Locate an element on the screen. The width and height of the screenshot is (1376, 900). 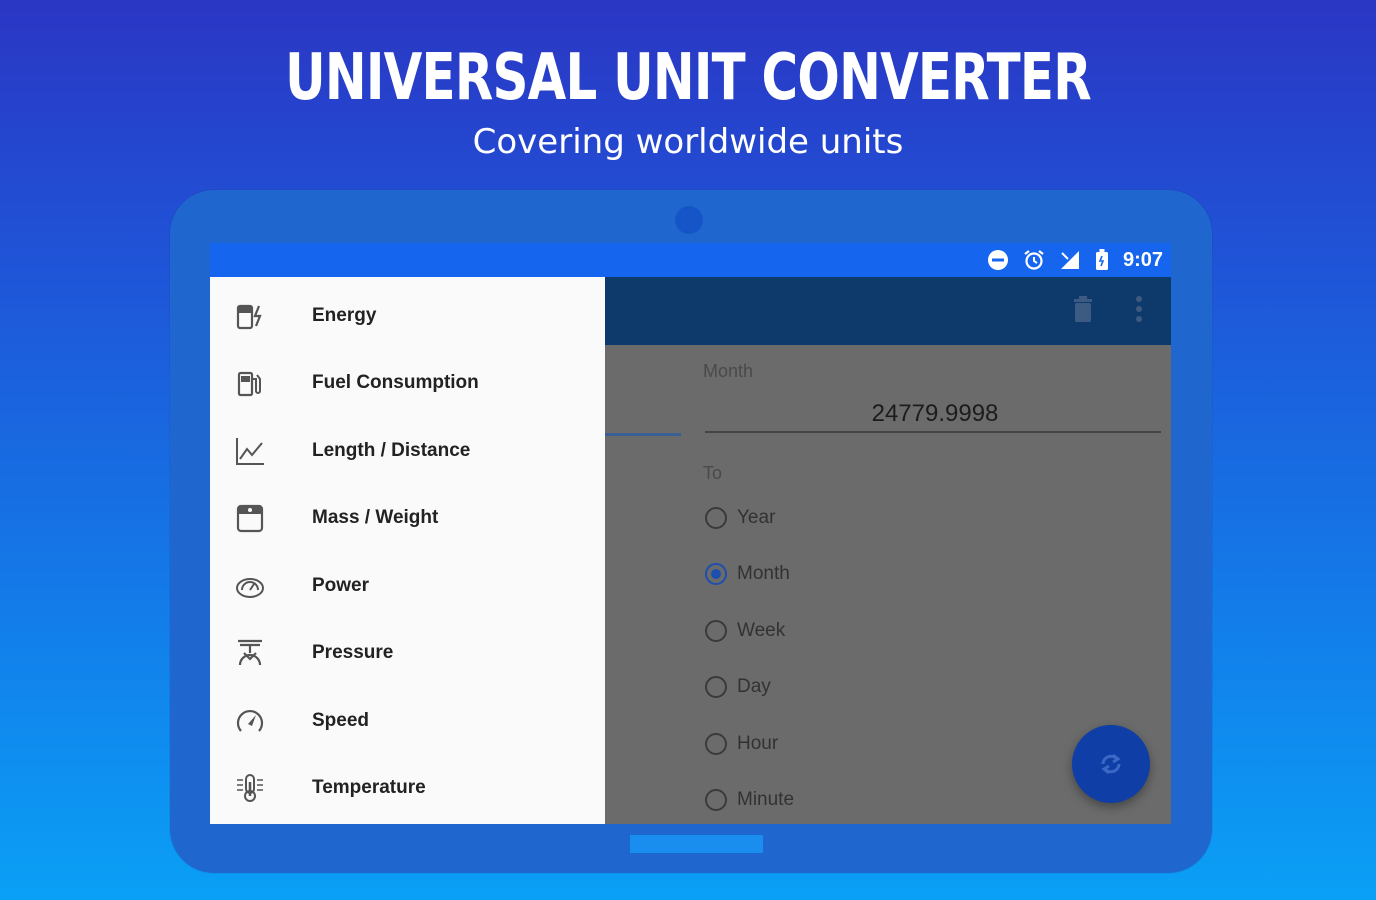
drawer-item-label: Temperature is located at coordinates (369, 787).